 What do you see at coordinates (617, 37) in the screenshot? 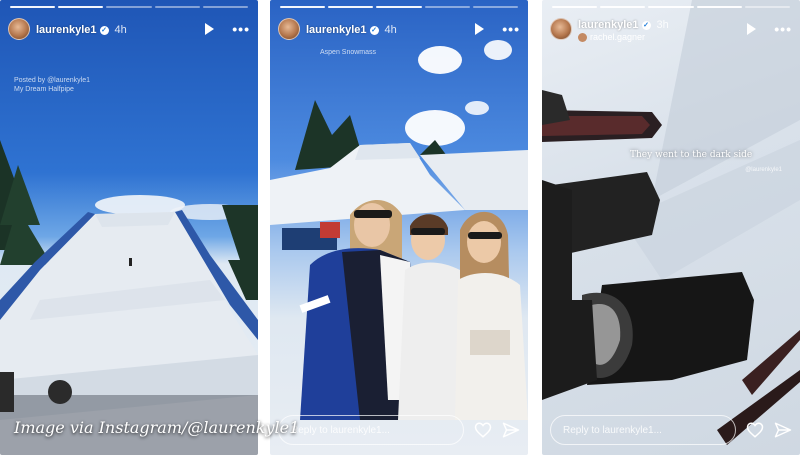
I see `tagged-username: rachel.gagner` at bounding box center [617, 37].